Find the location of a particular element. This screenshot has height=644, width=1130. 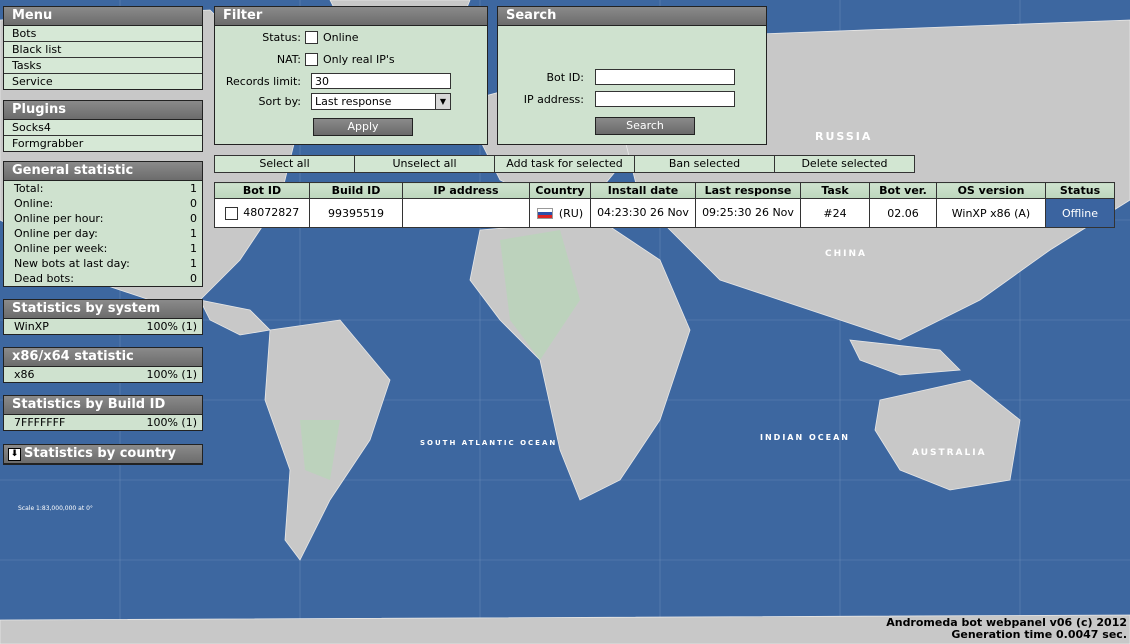

install-date-cell: 04:23:30 26 Nov is located at coordinates (643, 213).